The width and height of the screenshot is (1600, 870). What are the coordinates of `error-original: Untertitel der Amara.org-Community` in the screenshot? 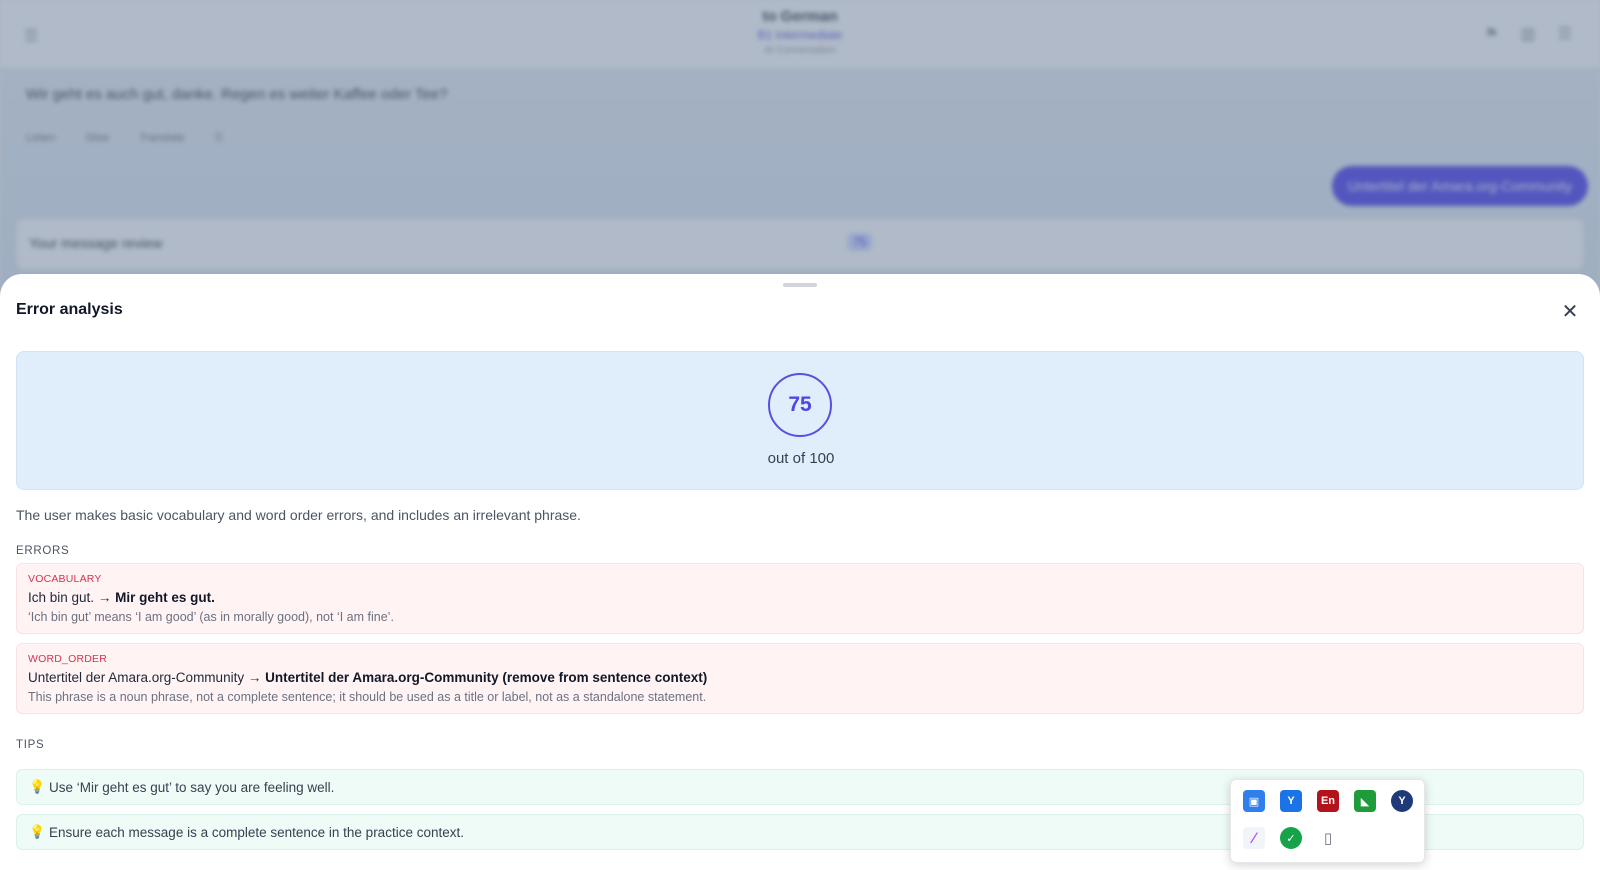 It's located at (136, 677).